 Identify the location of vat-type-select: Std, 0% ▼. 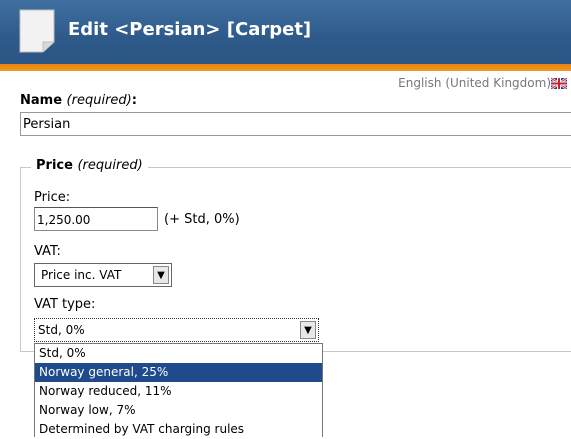
(176, 330).